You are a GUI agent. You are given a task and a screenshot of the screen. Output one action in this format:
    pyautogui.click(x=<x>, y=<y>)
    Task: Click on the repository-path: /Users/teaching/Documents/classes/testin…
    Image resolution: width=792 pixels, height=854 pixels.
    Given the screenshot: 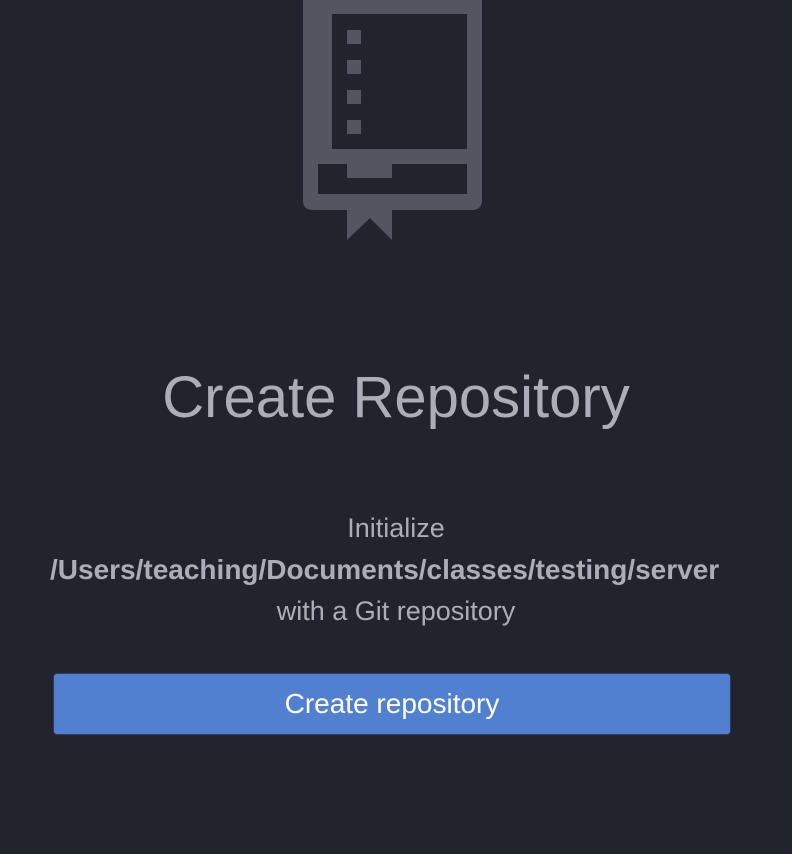 What is the action you would take?
    pyautogui.click(x=385, y=569)
    